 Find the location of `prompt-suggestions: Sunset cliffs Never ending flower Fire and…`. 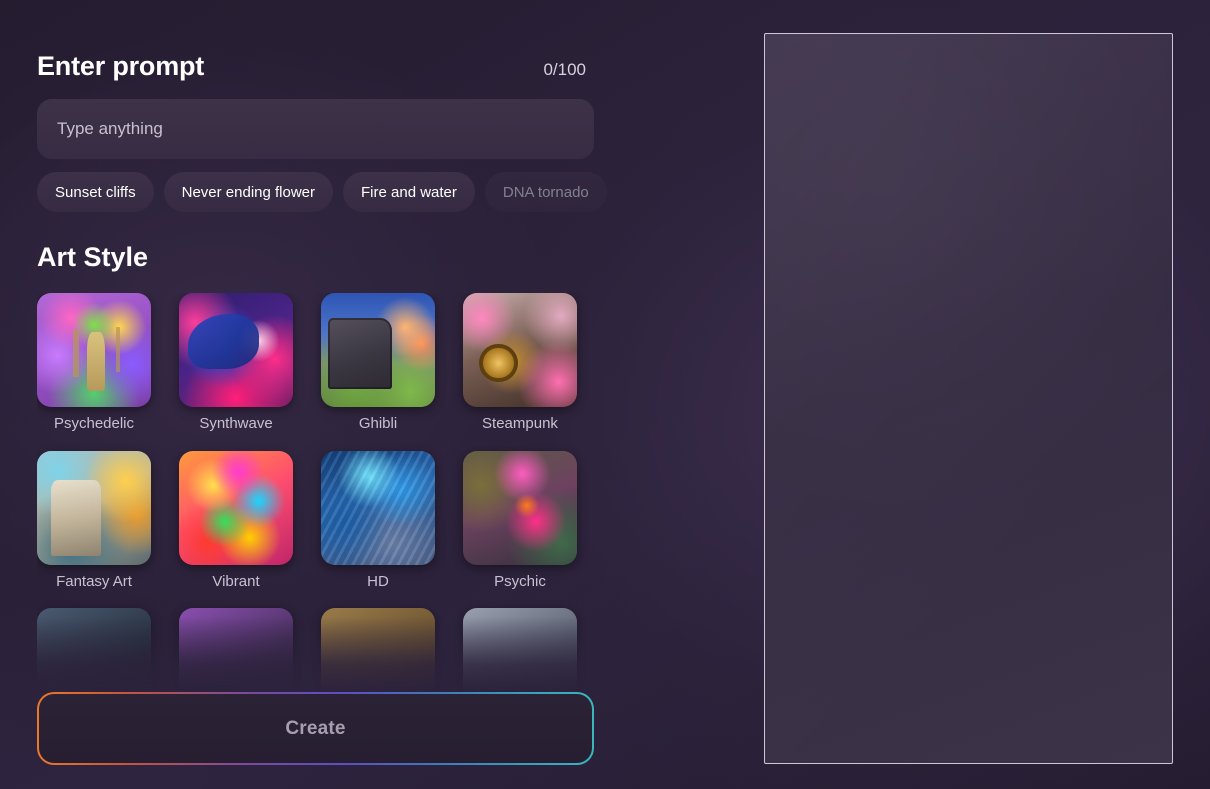

prompt-suggestions: Sunset cliffs Never ending flower Fire and… is located at coordinates (337, 192).